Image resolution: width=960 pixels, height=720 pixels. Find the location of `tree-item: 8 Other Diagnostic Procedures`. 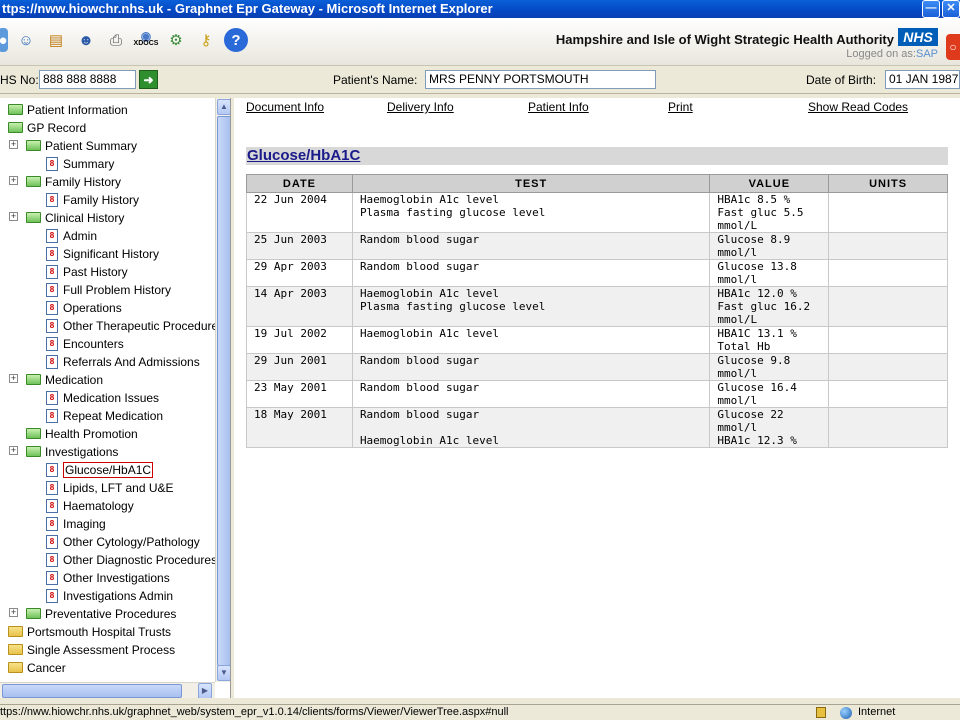

tree-item: 8 Other Diagnostic Procedures is located at coordinates (131, 559).